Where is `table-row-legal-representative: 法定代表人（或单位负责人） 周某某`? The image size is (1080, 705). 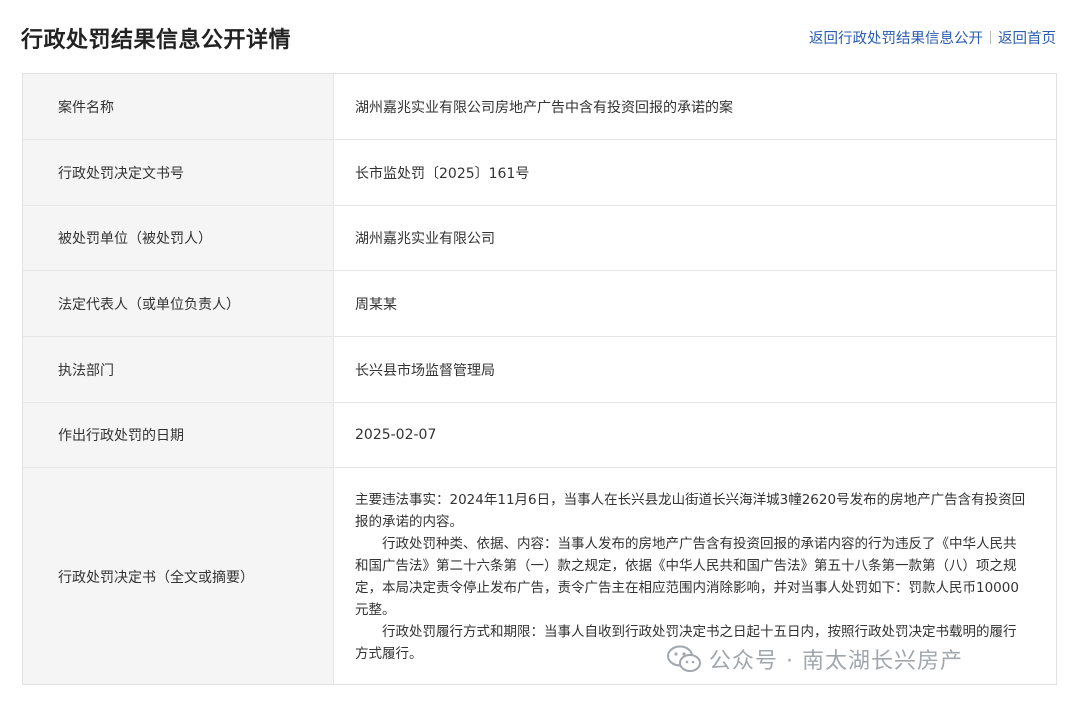
table-row-legal-representative: 法定代表人（或单位负责人） 周某某 is located at coordinates (539, 304).